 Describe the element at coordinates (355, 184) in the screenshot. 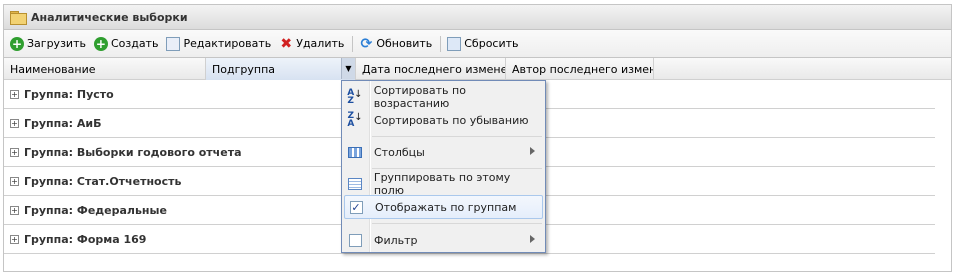

I see `group-by-icon` at that location.